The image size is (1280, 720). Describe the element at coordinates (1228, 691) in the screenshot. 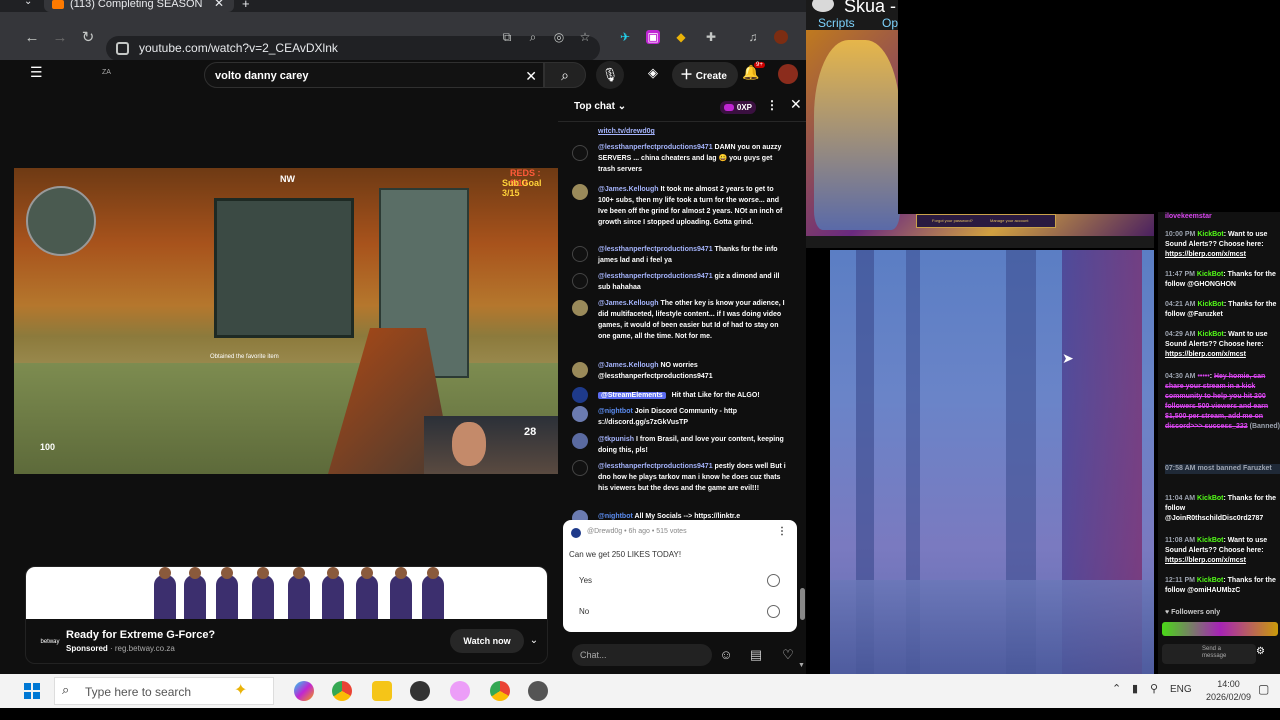

I see `clock: 14:00 2026/02/09` at that location.